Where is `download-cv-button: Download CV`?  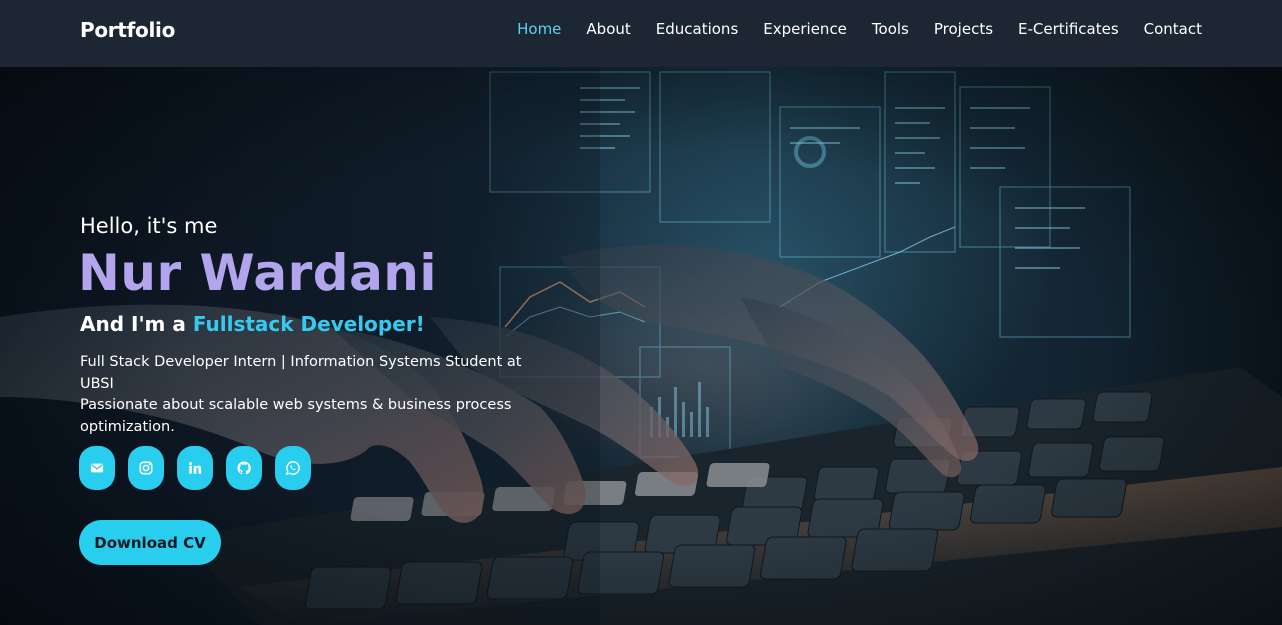 download-cv-button: Download CV is located at coordinates (150, 542).